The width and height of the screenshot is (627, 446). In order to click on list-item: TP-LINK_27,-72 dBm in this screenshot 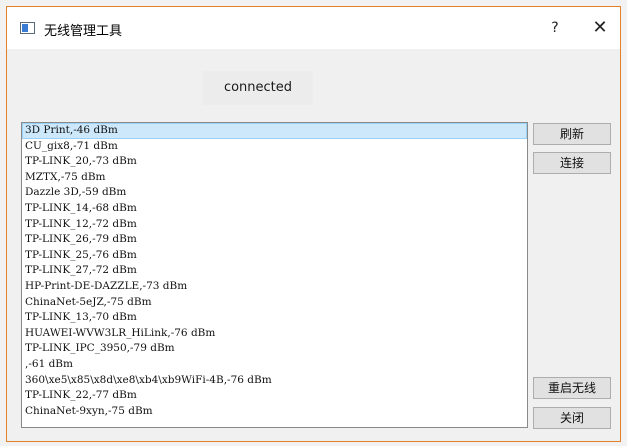, I will do `click(274, 271)`.